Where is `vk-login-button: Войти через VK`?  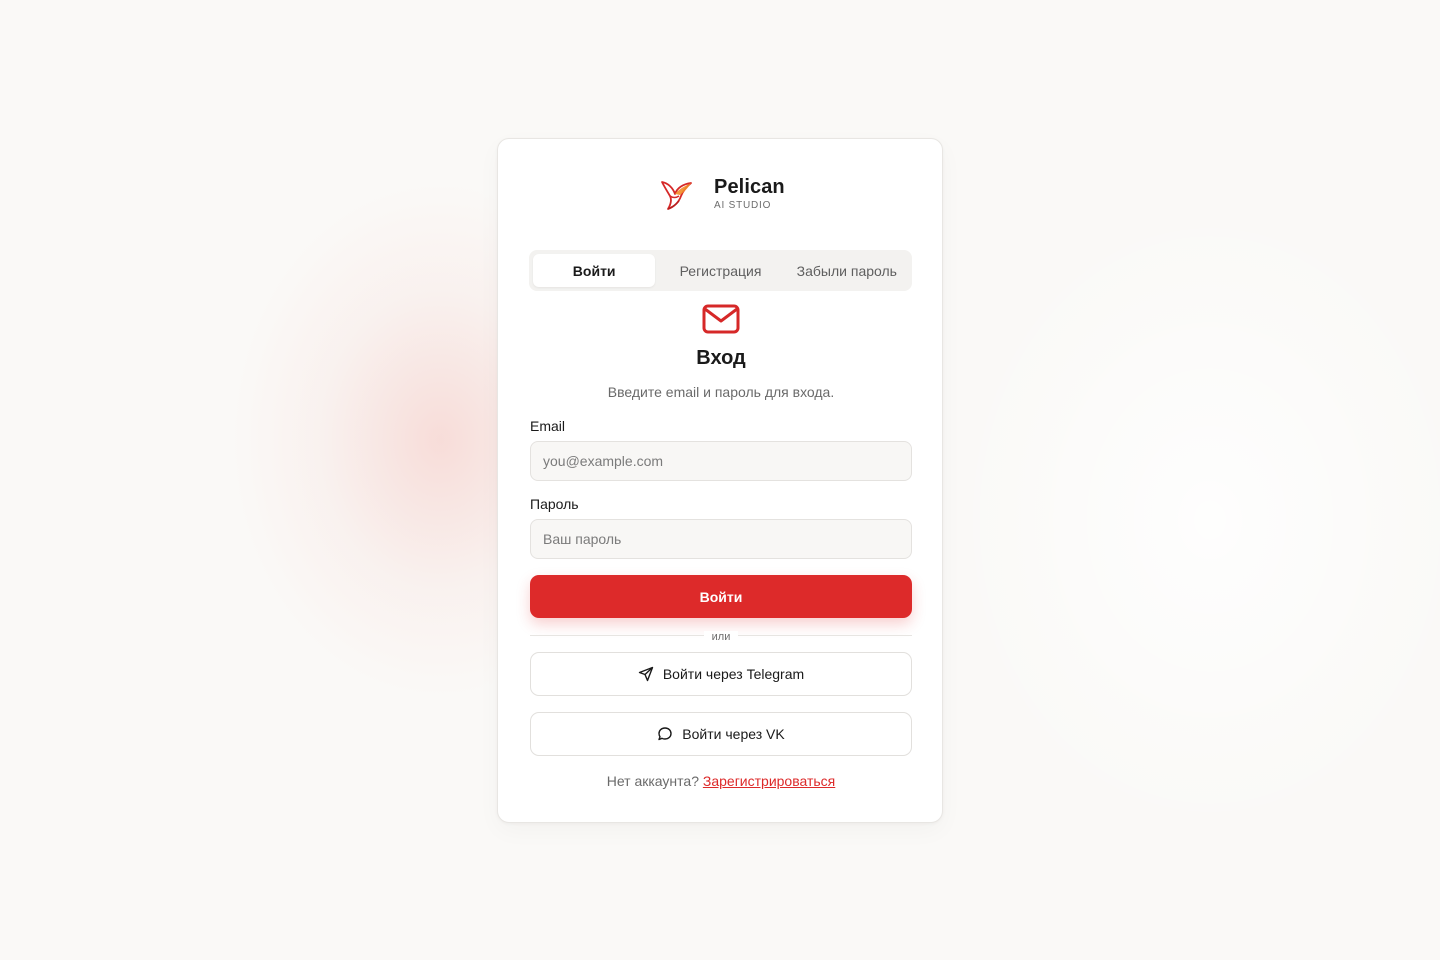 vk-login-button: Войти через VK is located at coordinates (721, 734).